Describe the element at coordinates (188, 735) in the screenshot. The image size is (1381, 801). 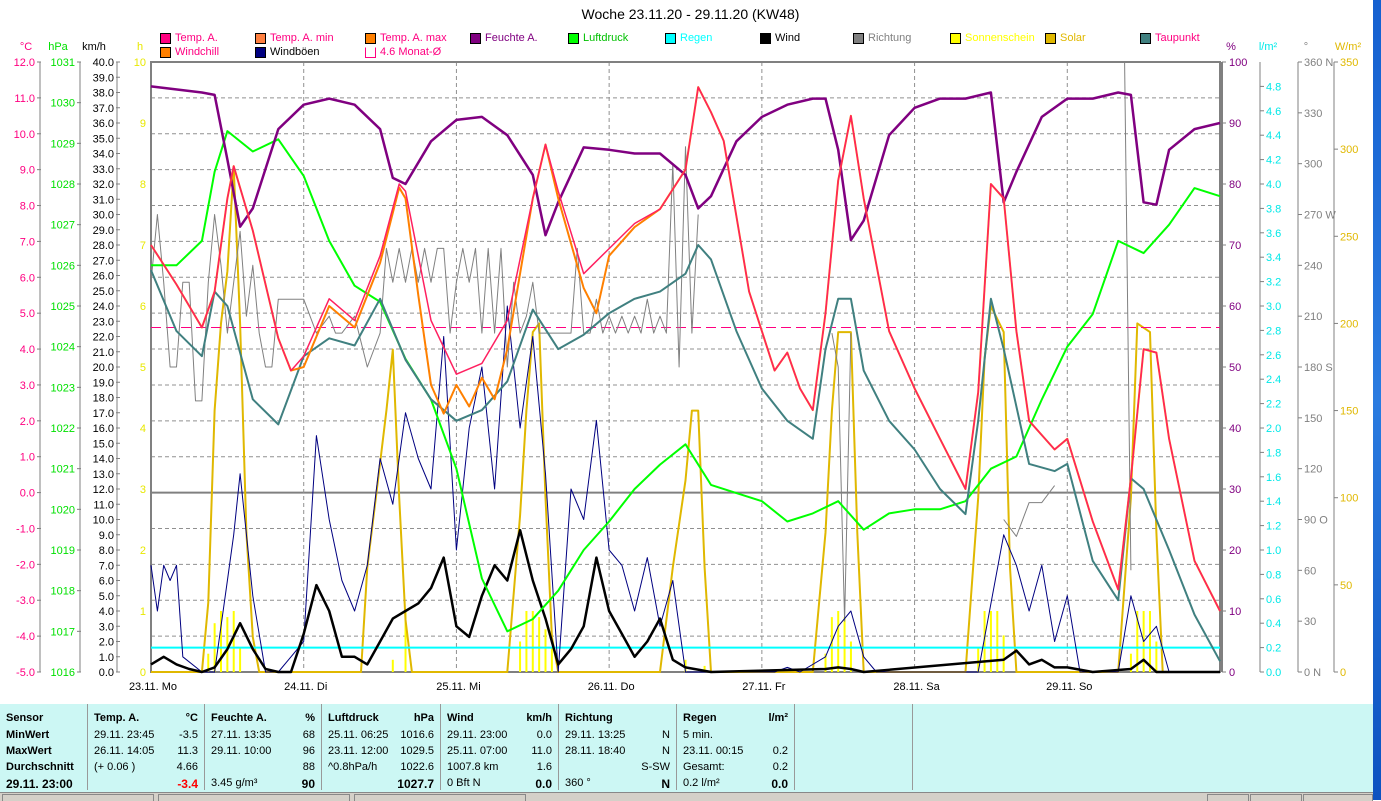
I see `stat-value: -3.5` at that location.